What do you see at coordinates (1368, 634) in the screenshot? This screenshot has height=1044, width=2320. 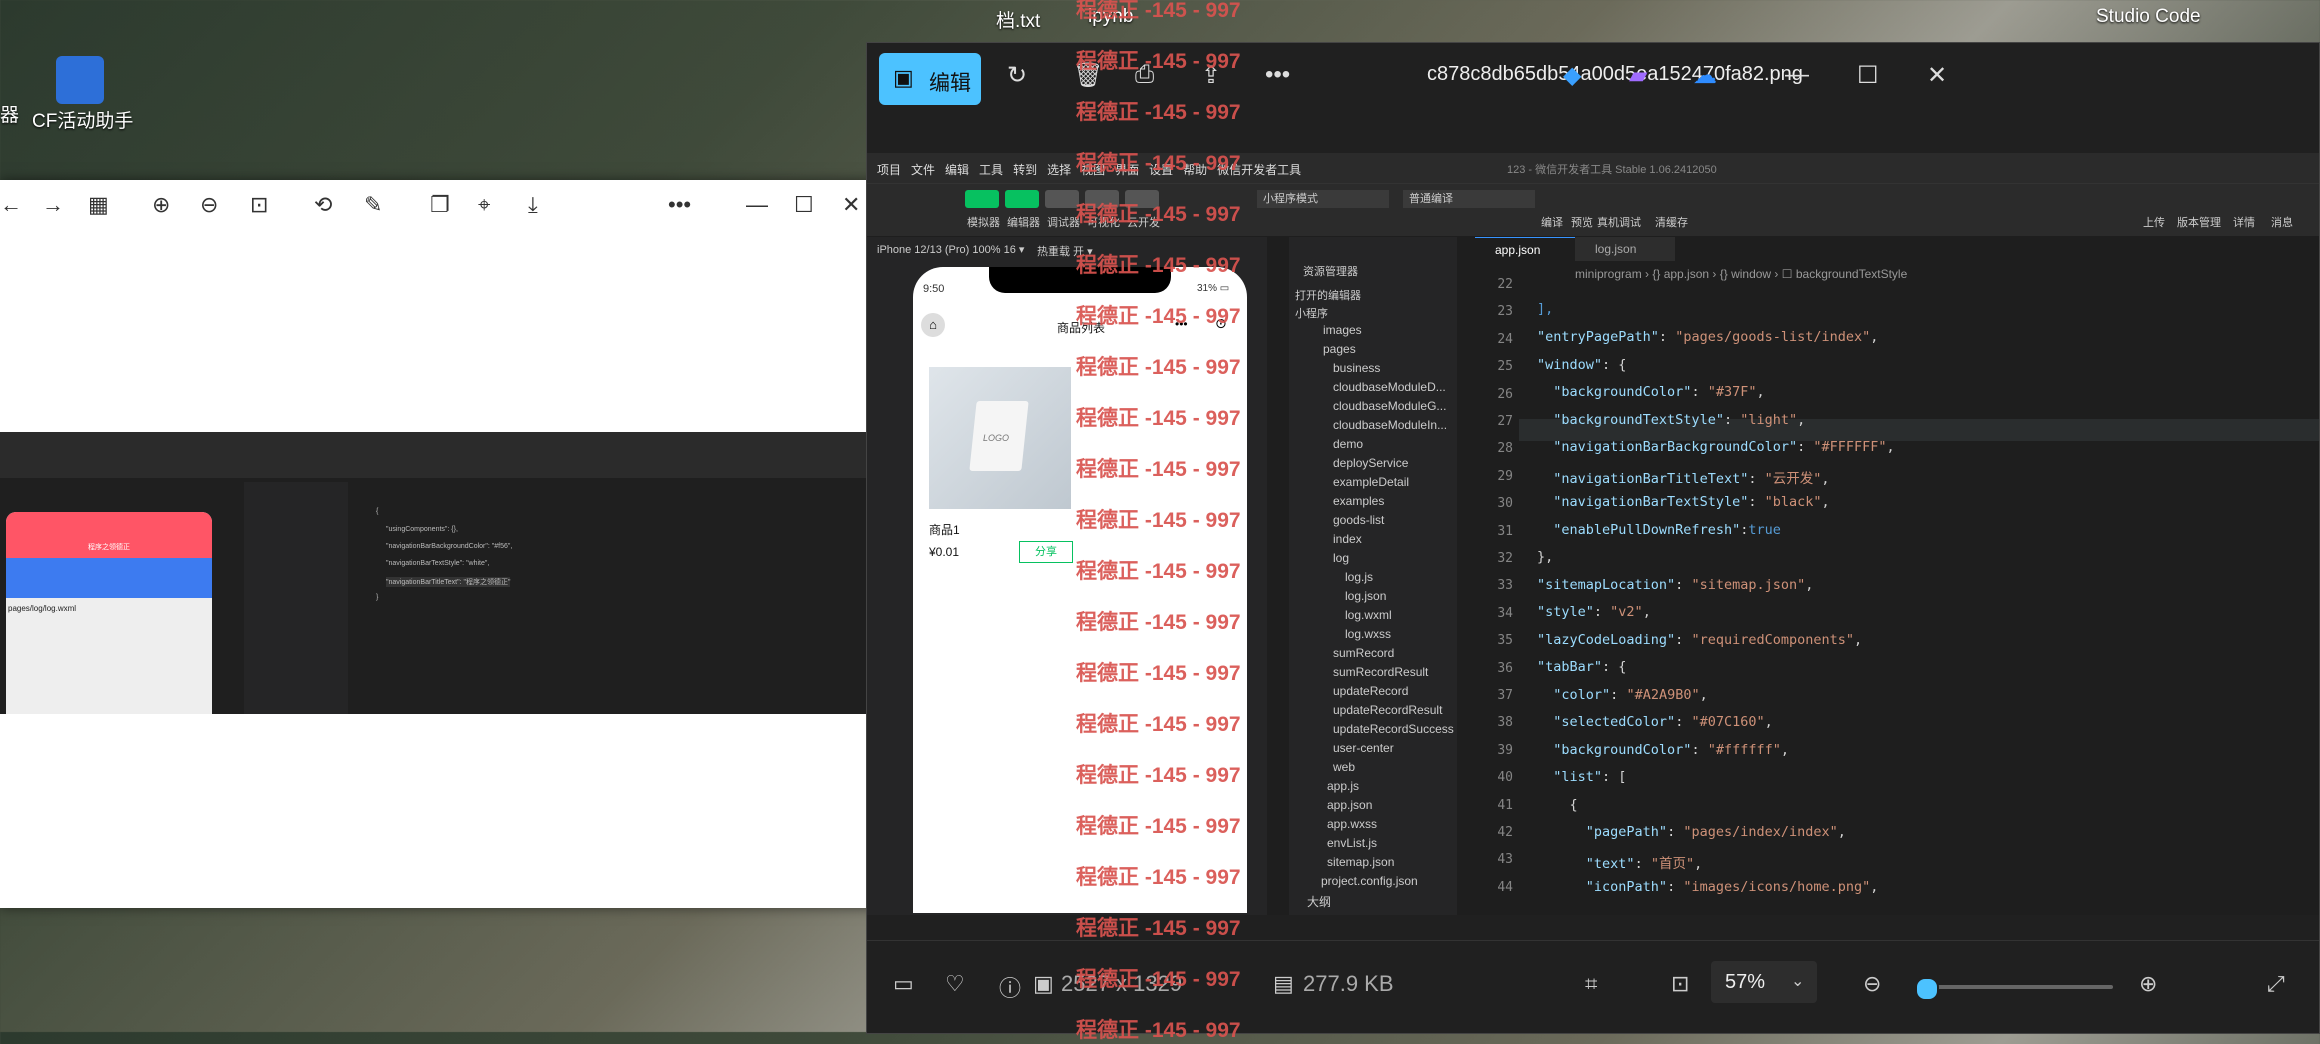 I see `tree-item: log.wxss` at bounding box center [1368, 634].